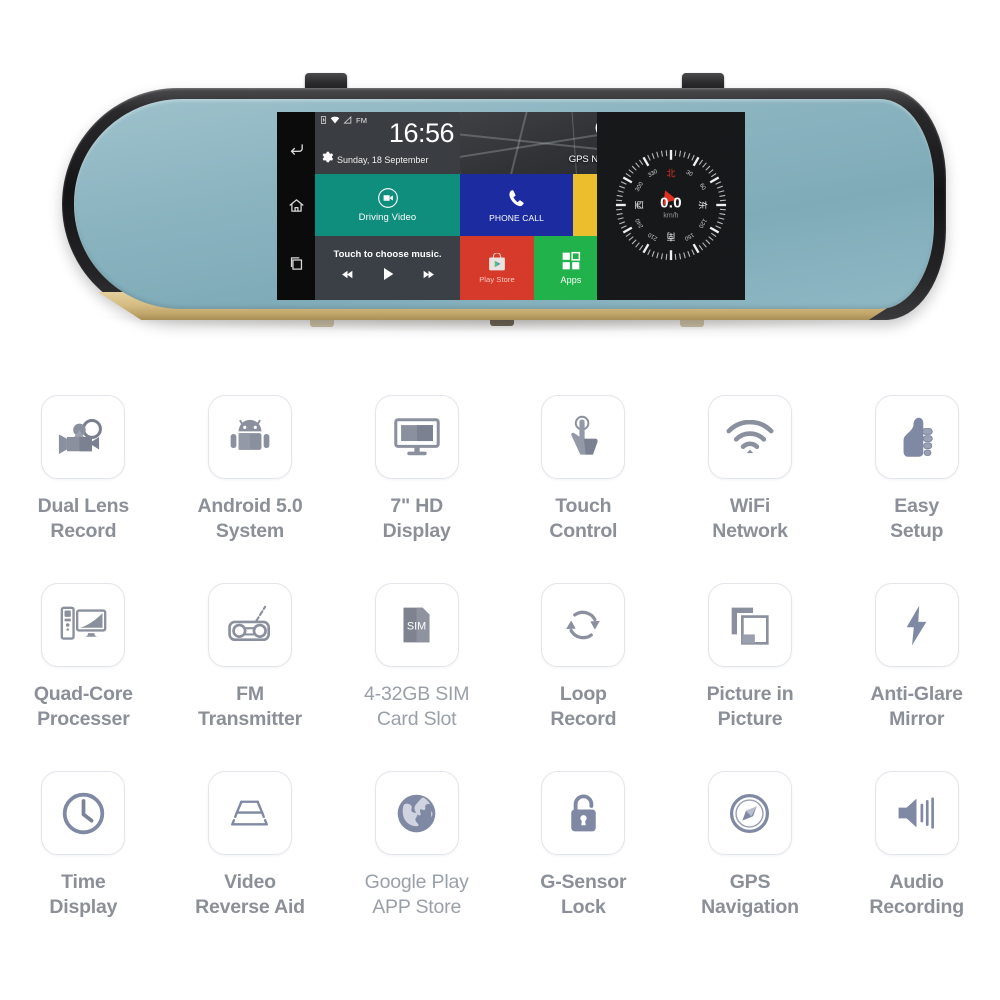 This screenshot has height=1000, width=1000. What do you see at coordinates (83, 489) in the screenshot?
I see `feature-dual-lens-record: Dual Lens Record` at bounding box center [83, 489].